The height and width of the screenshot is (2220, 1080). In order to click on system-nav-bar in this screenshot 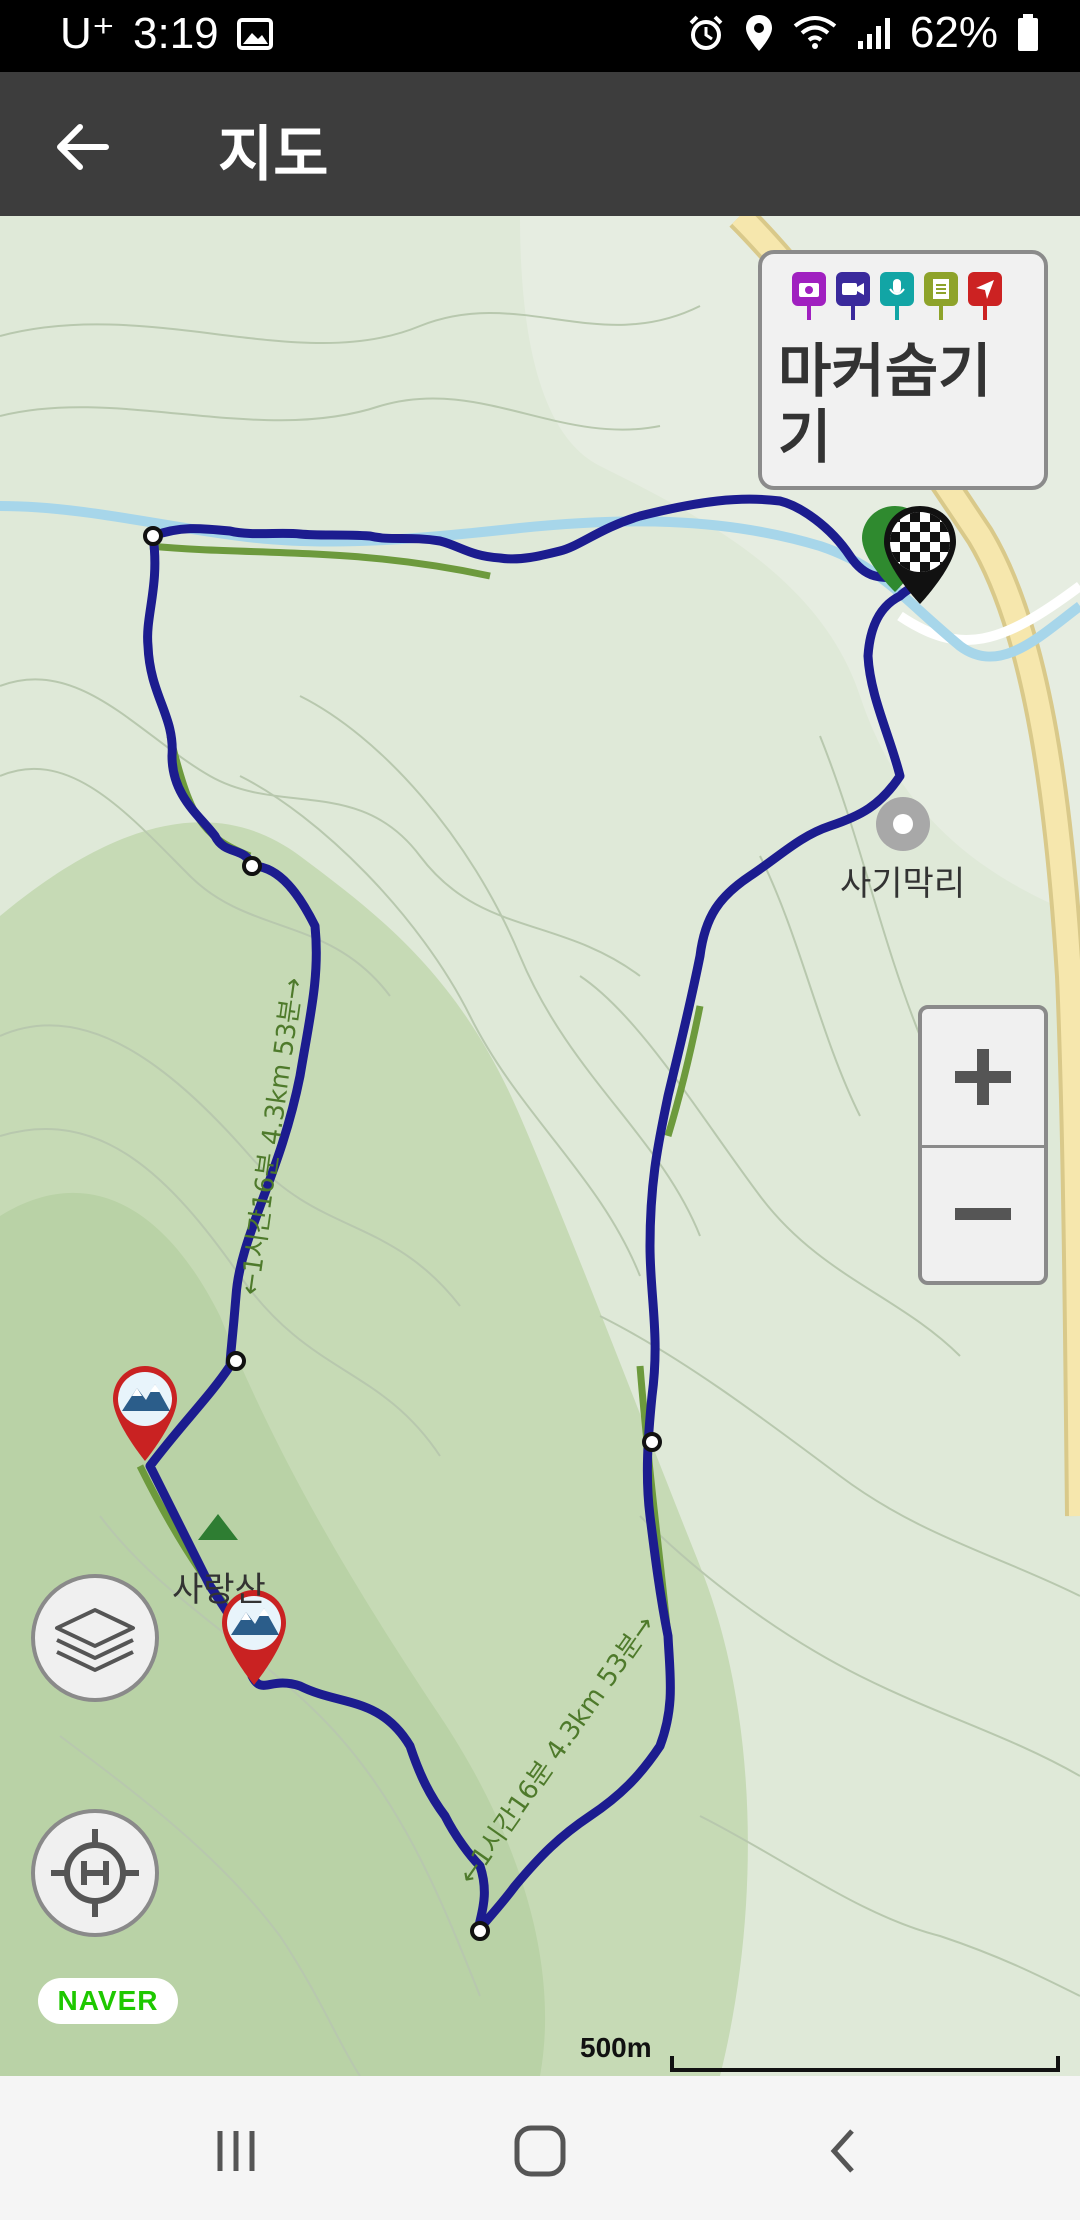, I will do `click(540, 2148)`.